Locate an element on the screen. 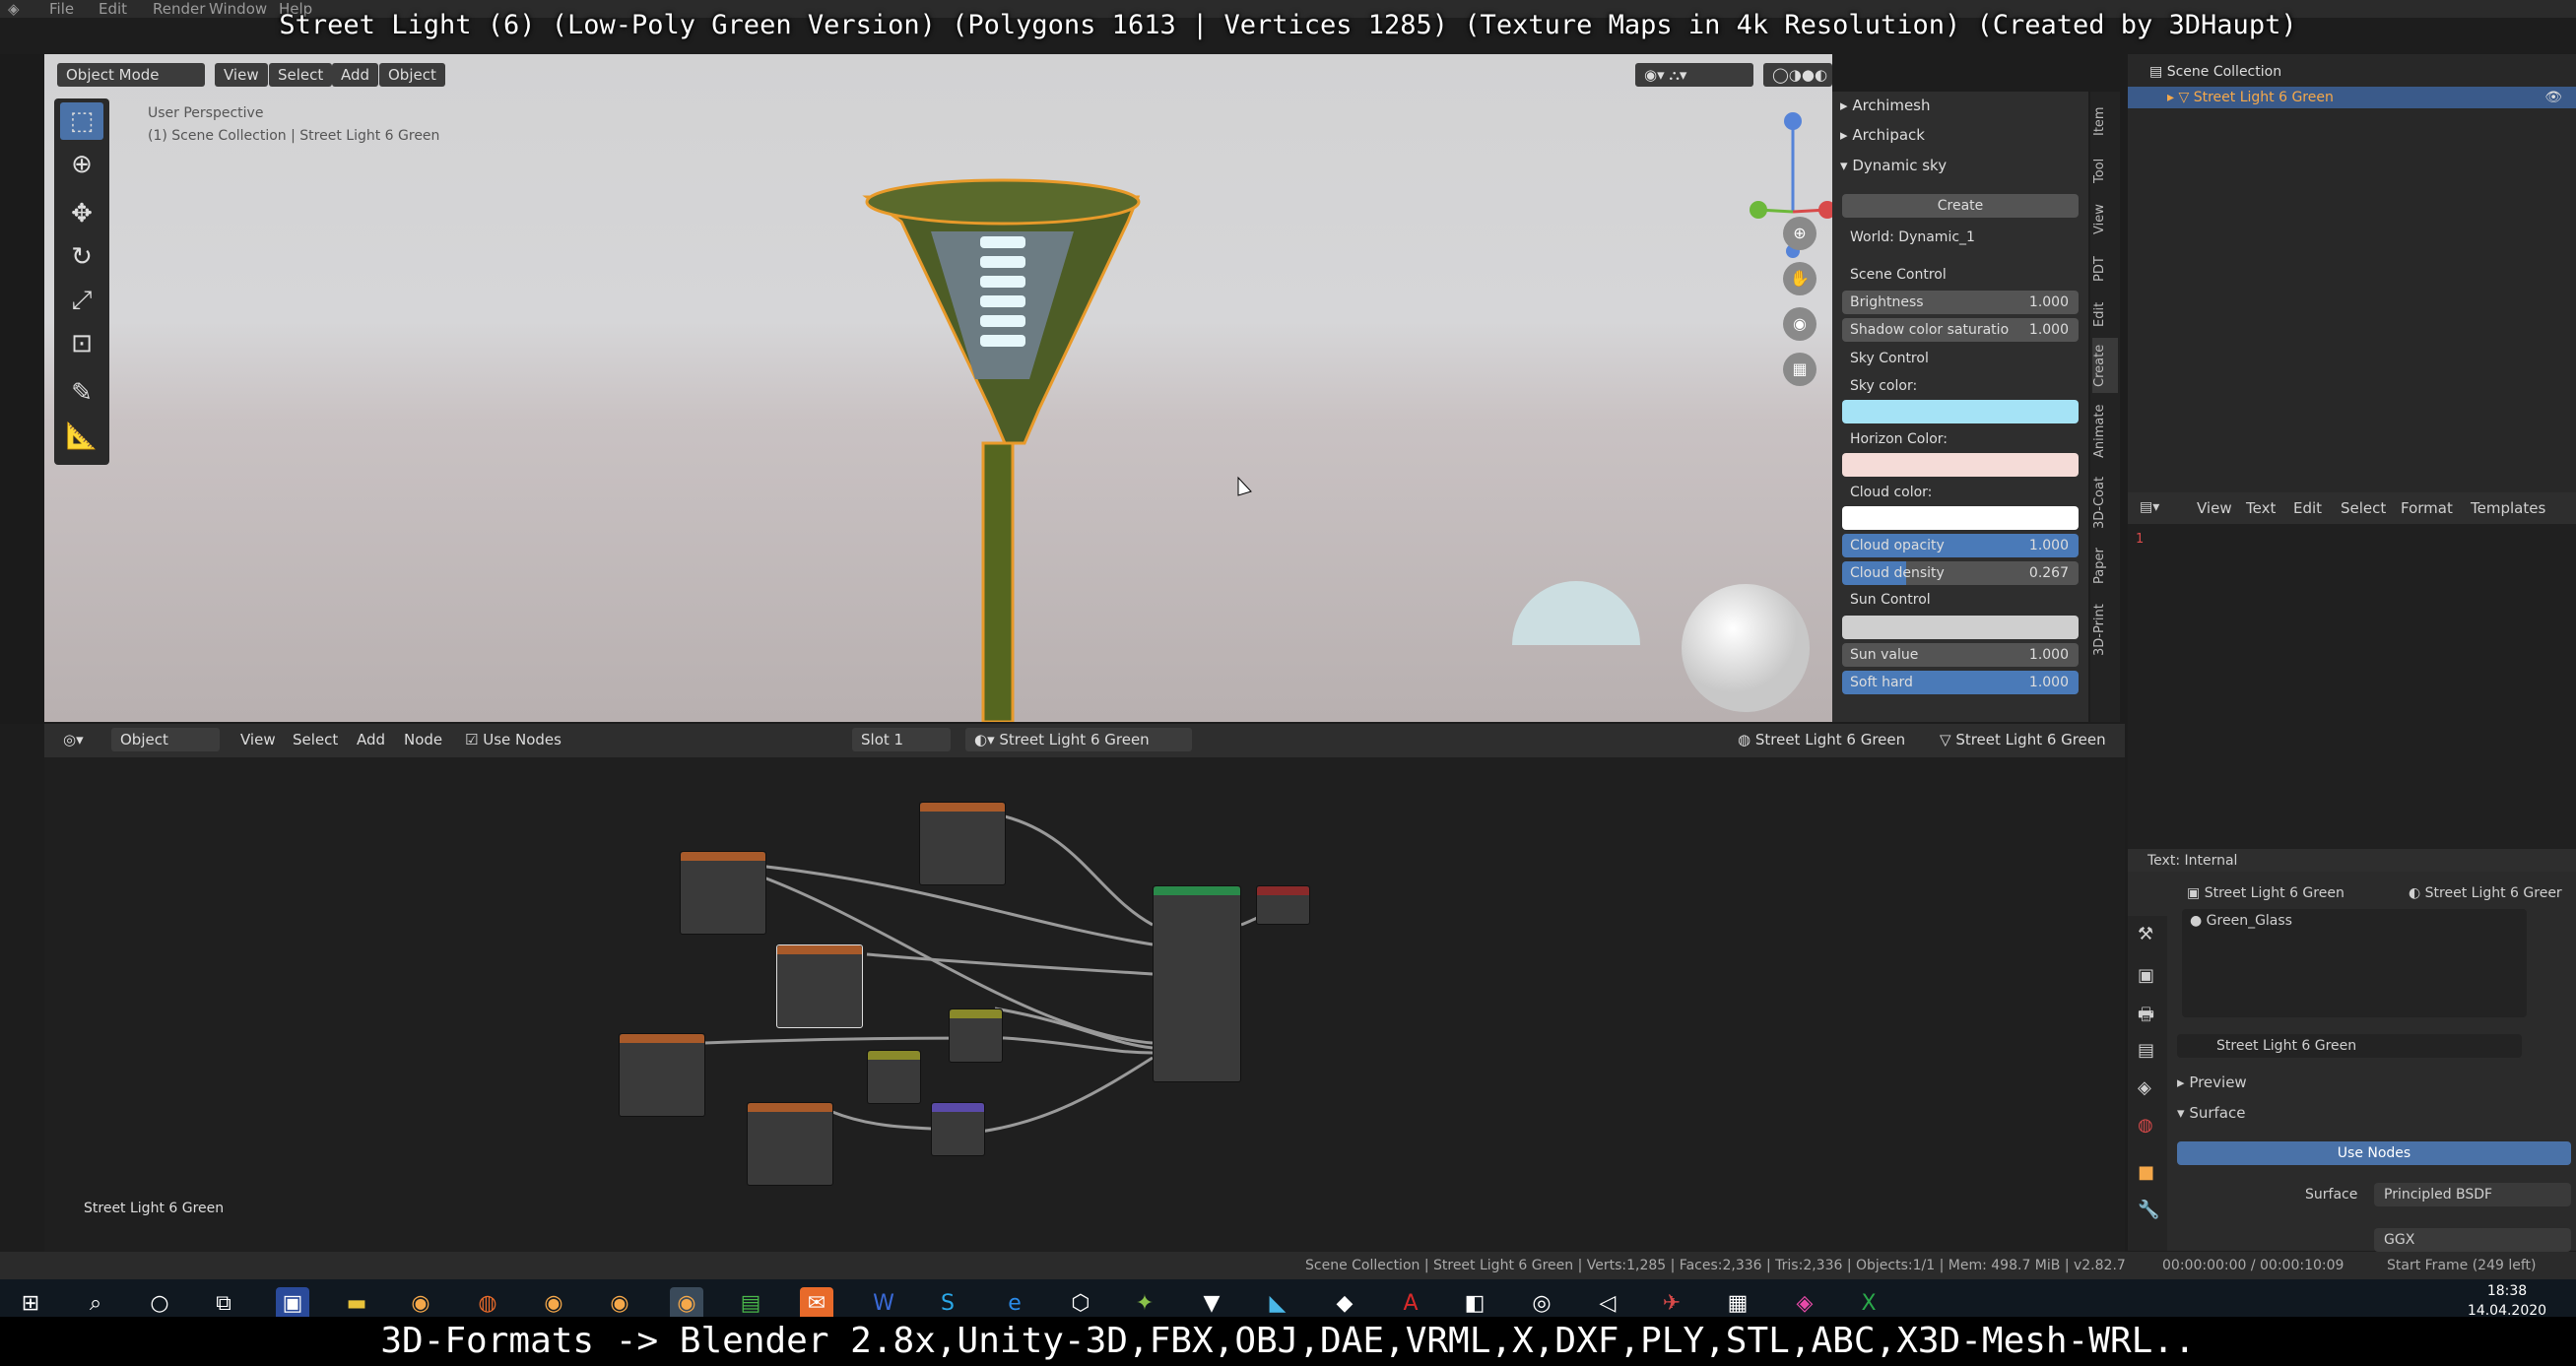 This screenshot has height=1366, width=2576. edge-icon: e is located at coordinates (1014, 1304).